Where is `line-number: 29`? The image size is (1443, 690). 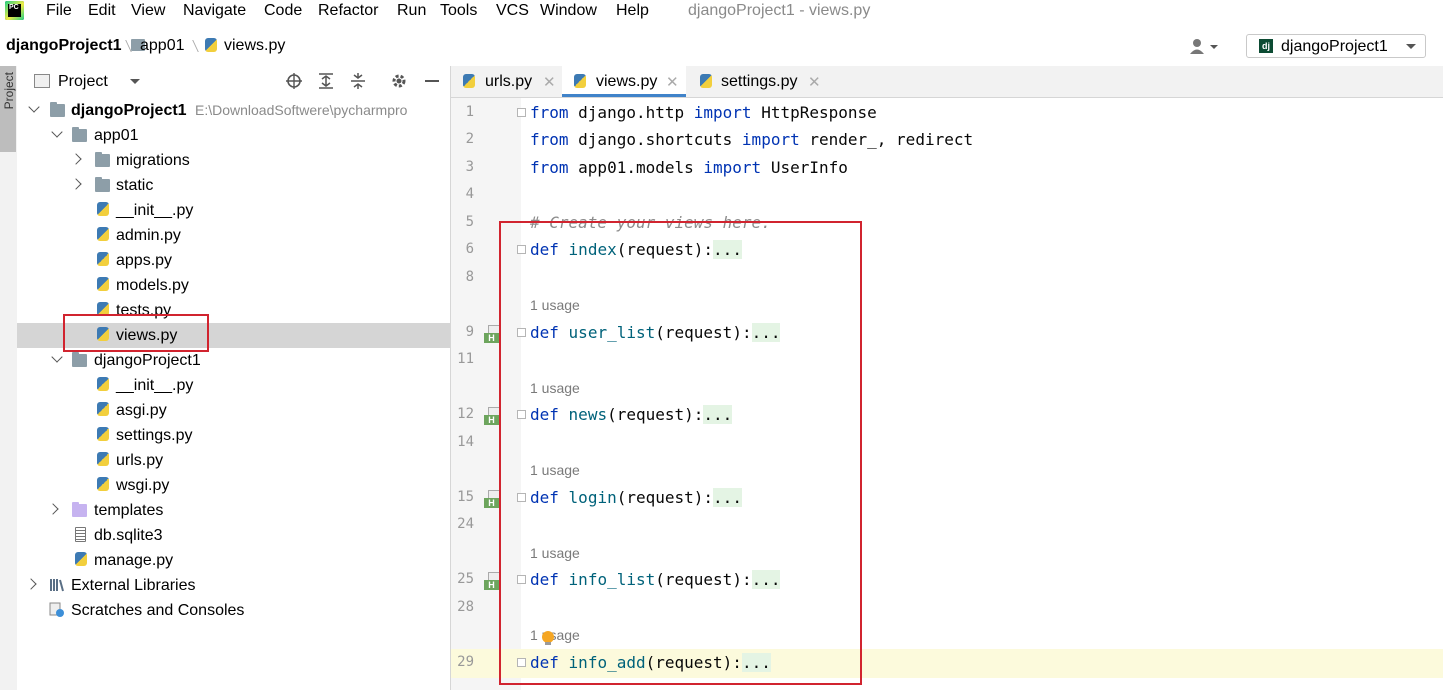 line-number: 29 is located at coordinates (465, 662).